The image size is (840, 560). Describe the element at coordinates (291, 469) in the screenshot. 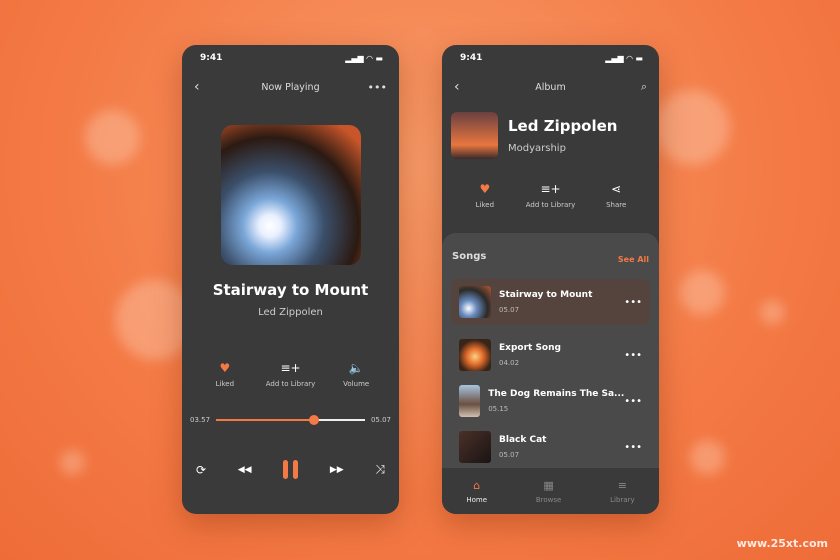

I see `pause-button` at that location.